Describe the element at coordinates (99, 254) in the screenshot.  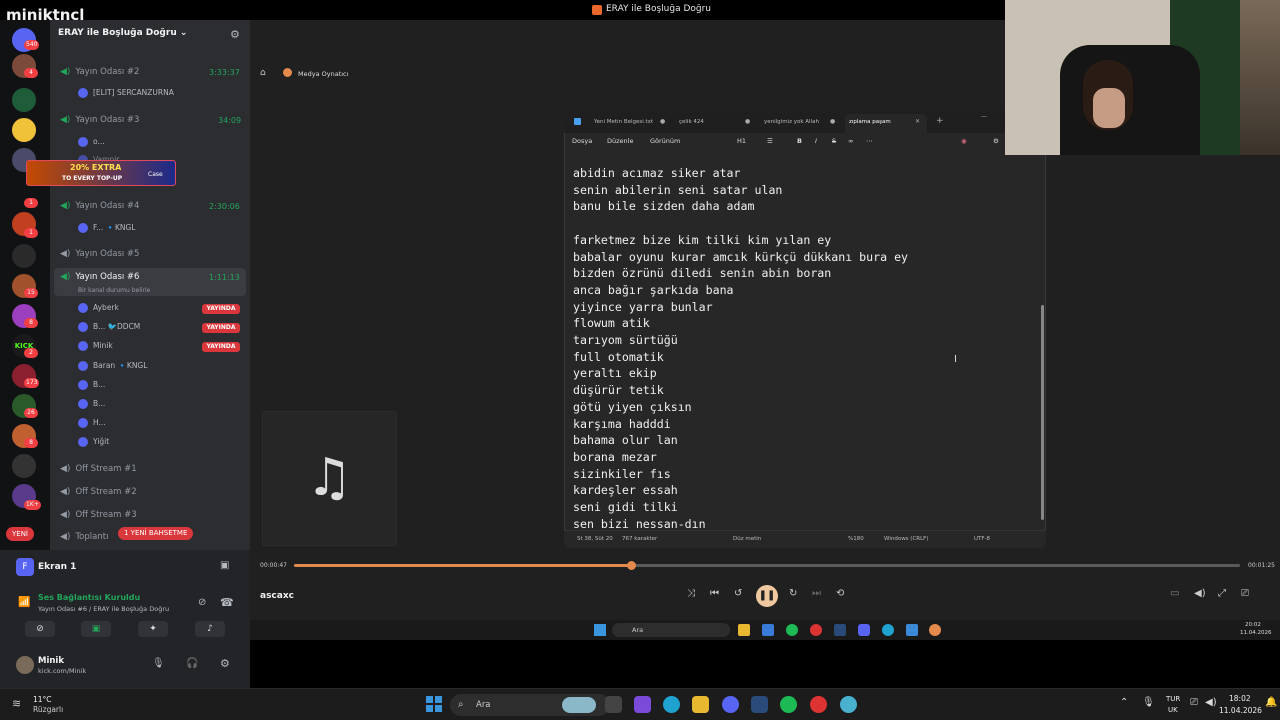
I see `channel-yayin-odasi-5: ◀) Yayın Odası #5` at that location.